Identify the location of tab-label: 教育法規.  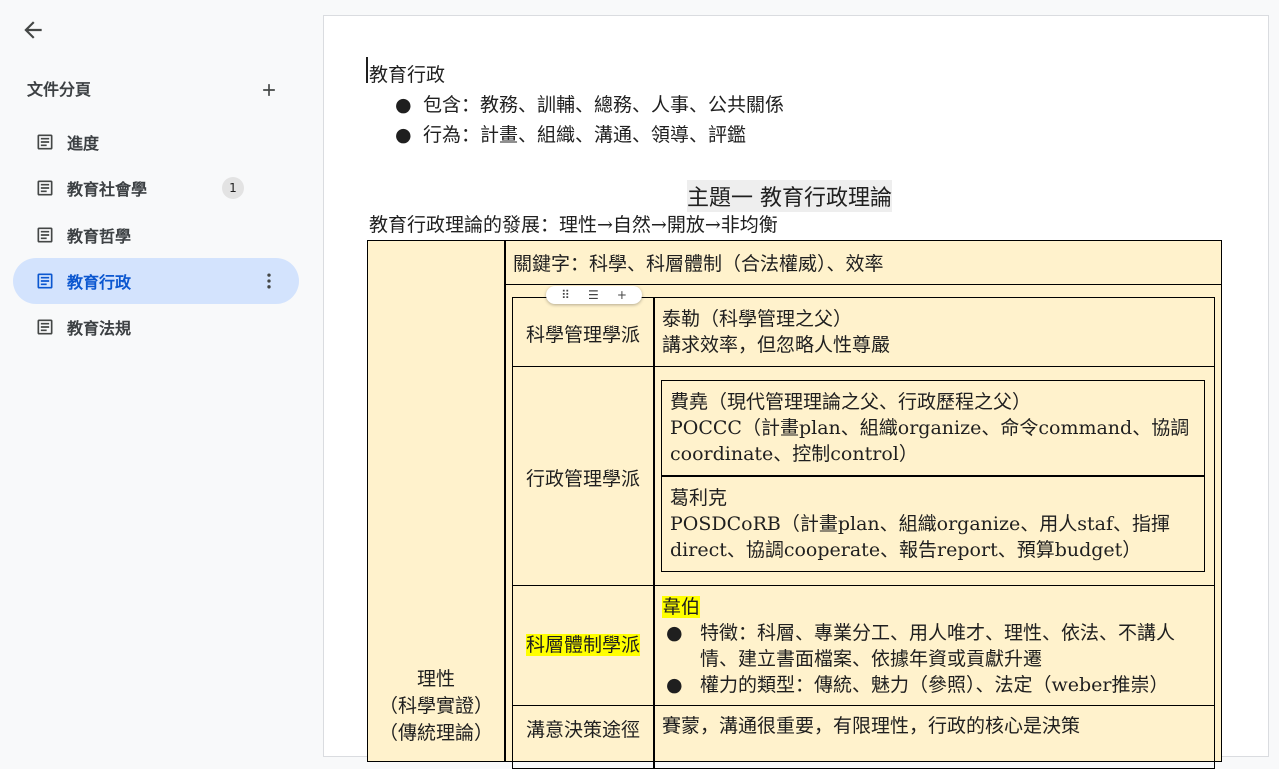
(99, 328).